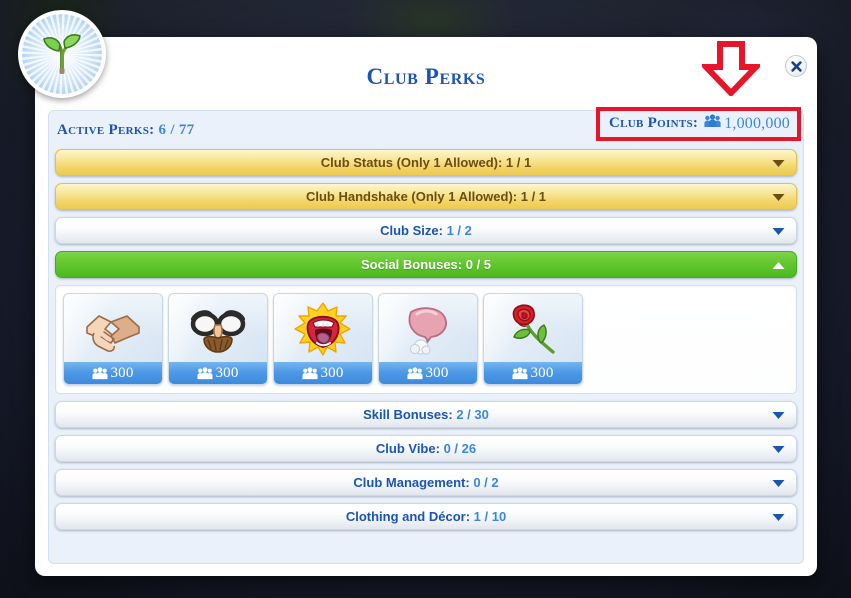 The image size is (851, 598). What do you see at coordinates (426, 76) in the screenshot?
I see `page-title: Club Perks` at bounding box center [426, 76].